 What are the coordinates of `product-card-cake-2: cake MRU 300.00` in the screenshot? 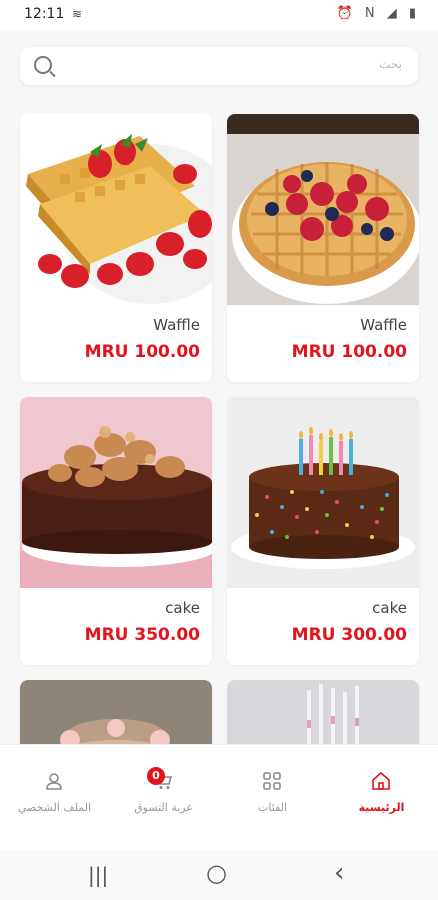 It's located at (323, 531).